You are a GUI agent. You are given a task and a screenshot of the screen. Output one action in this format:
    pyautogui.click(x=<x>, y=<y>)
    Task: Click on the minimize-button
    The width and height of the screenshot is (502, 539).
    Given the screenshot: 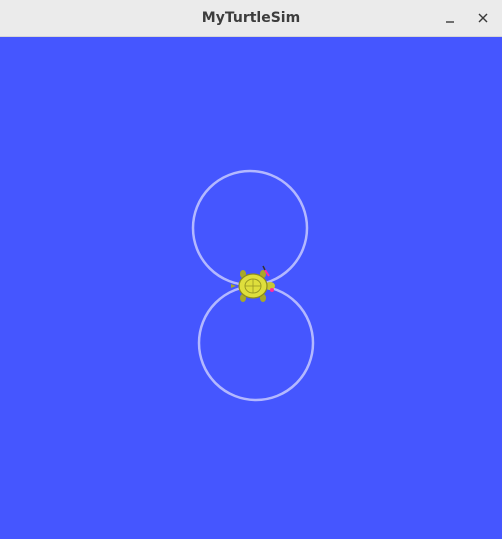 What is the action you would take?
    pyautogui.click(x=450, y=18)
    